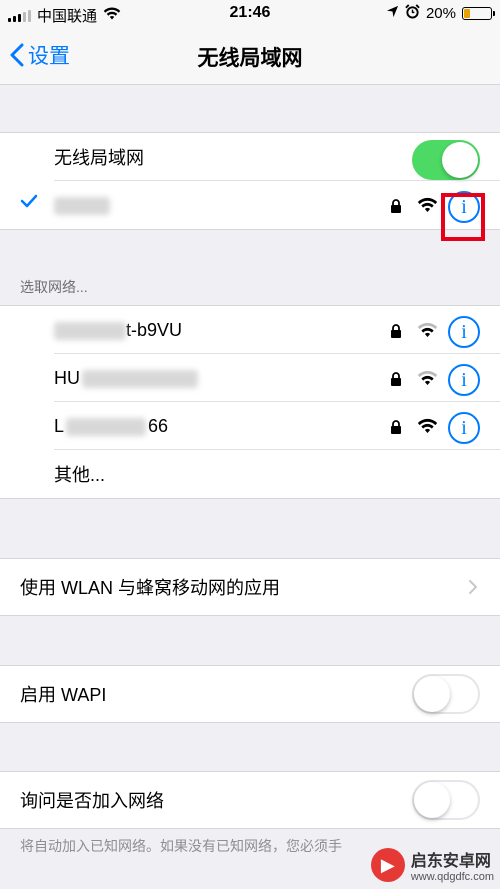 This screenshot has width=500, height=889. Describe the element at coordinates (412, 13) in the screenshot. I see `alarm-icon` at that location.